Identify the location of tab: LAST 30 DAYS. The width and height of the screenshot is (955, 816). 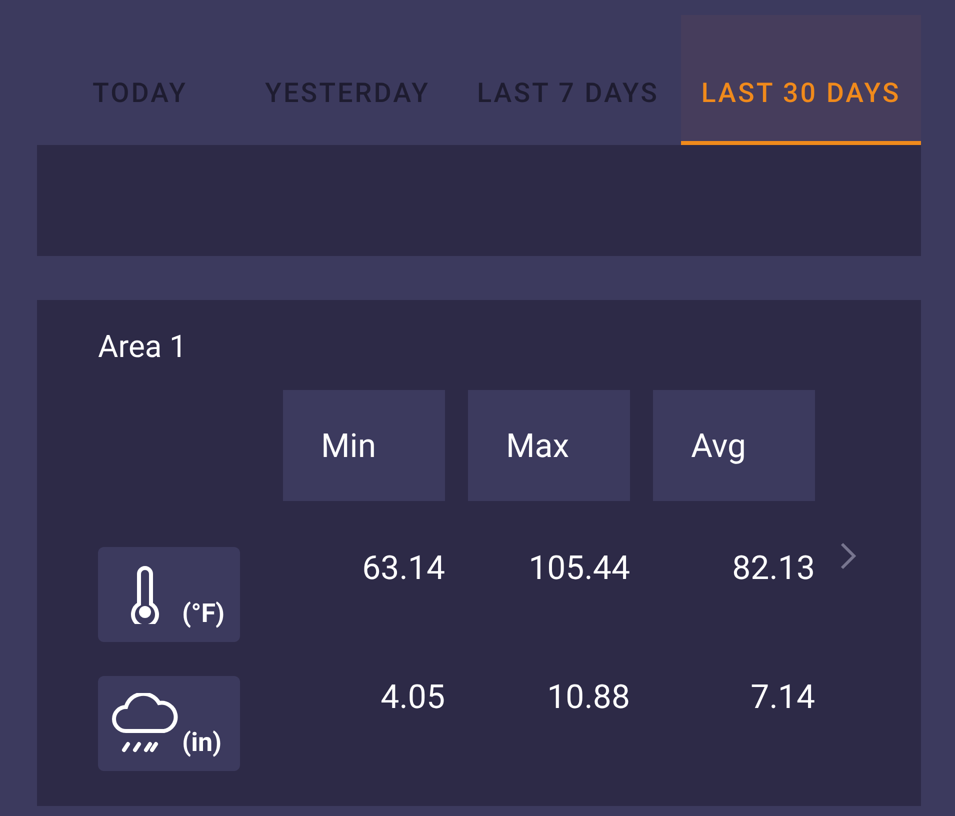
(801, 80).